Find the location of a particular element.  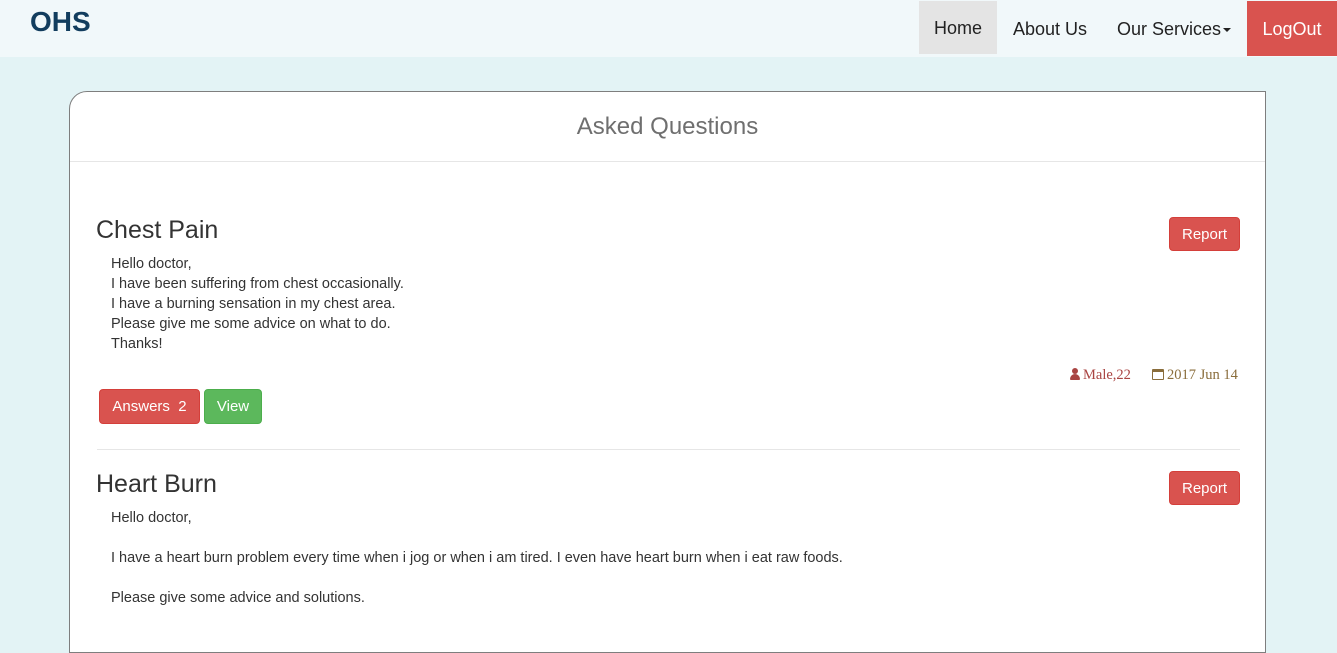

user-icon is located at coordinates (1075, 374).